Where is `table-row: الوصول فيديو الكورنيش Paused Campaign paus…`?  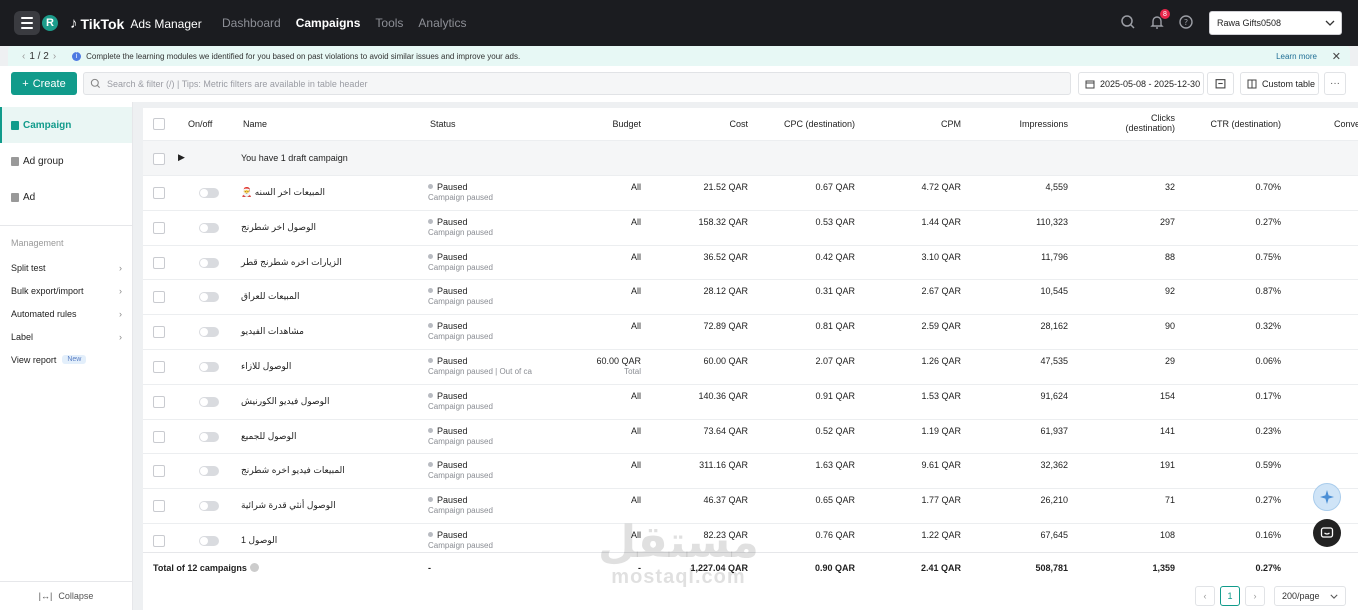 table-row: الوصول فيديو الكورنيش Paused Campaign paus… is located at coordinates (750, 402).